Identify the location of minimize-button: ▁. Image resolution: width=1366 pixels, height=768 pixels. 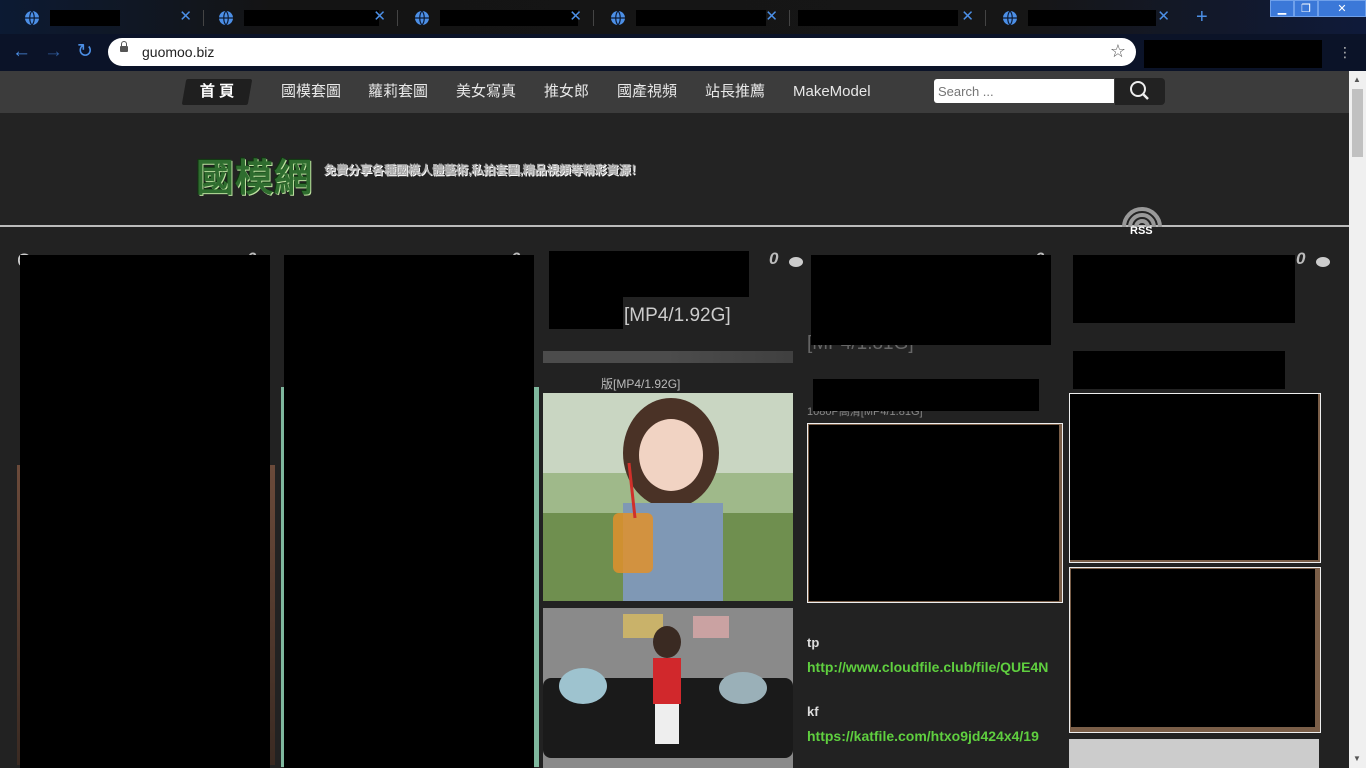
(1282, 8).